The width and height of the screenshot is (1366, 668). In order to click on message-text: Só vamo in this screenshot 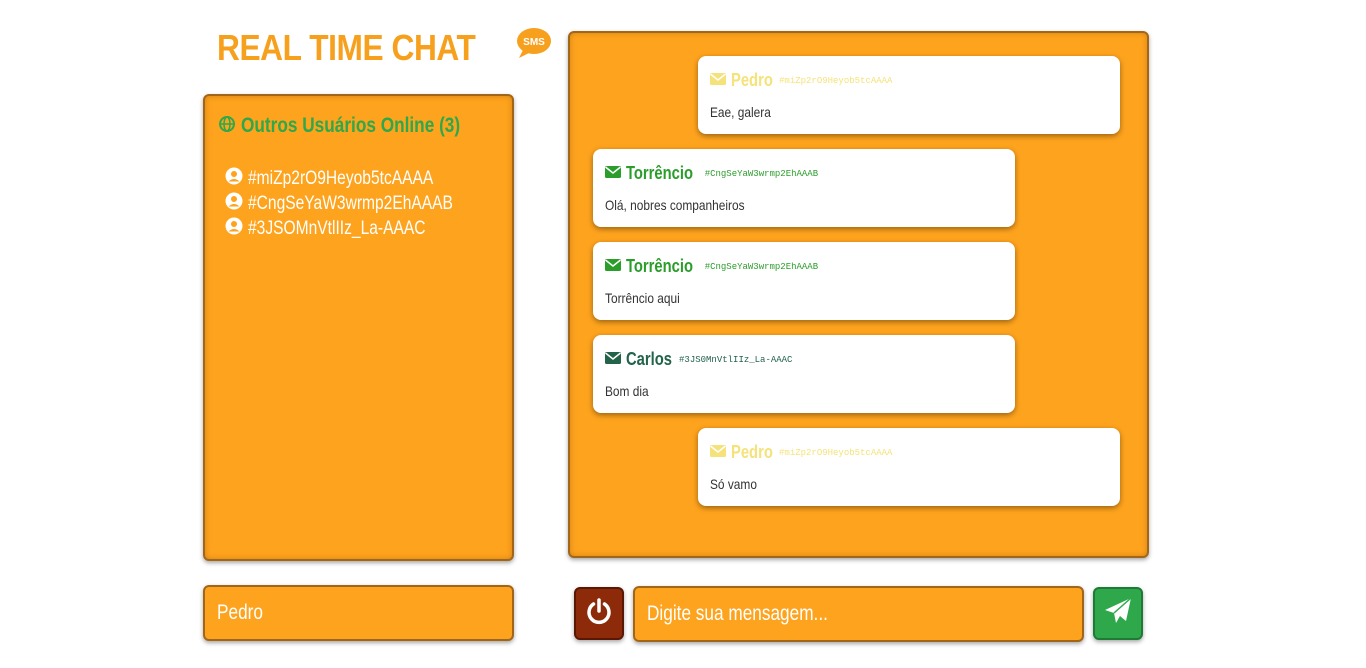, I will do `click(733, 484)`.